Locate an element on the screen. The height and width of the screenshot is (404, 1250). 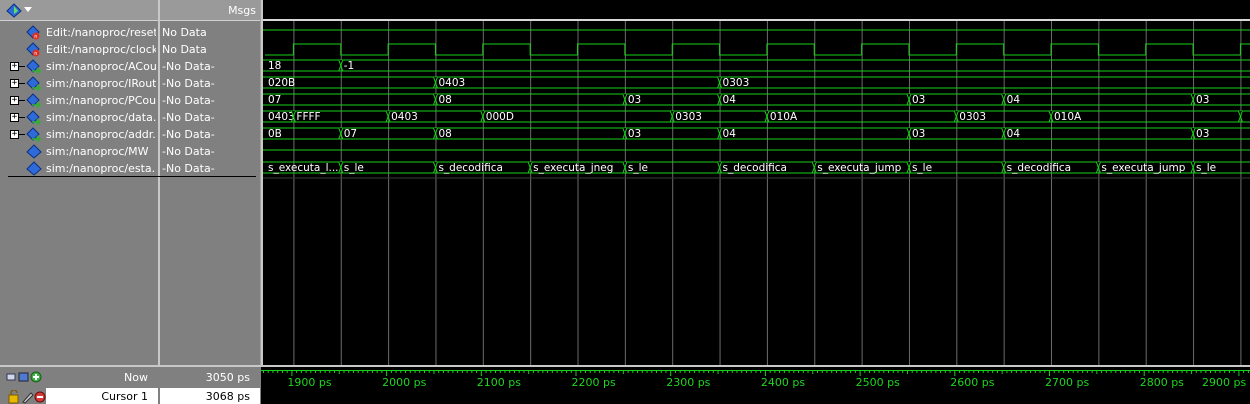
bus-value-label: -1 is located at coordinates (349, 66).